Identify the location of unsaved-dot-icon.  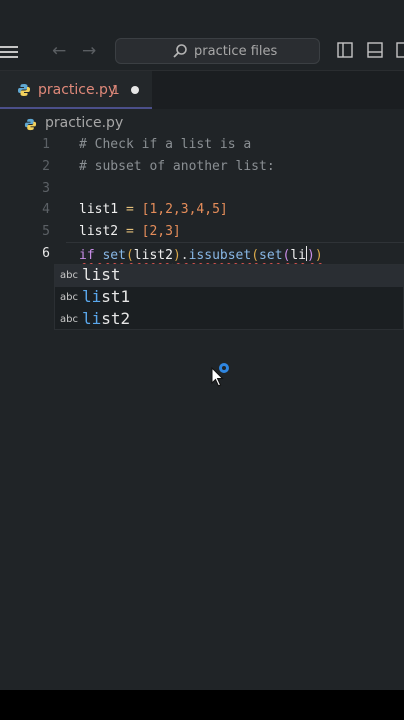
(135, 90).